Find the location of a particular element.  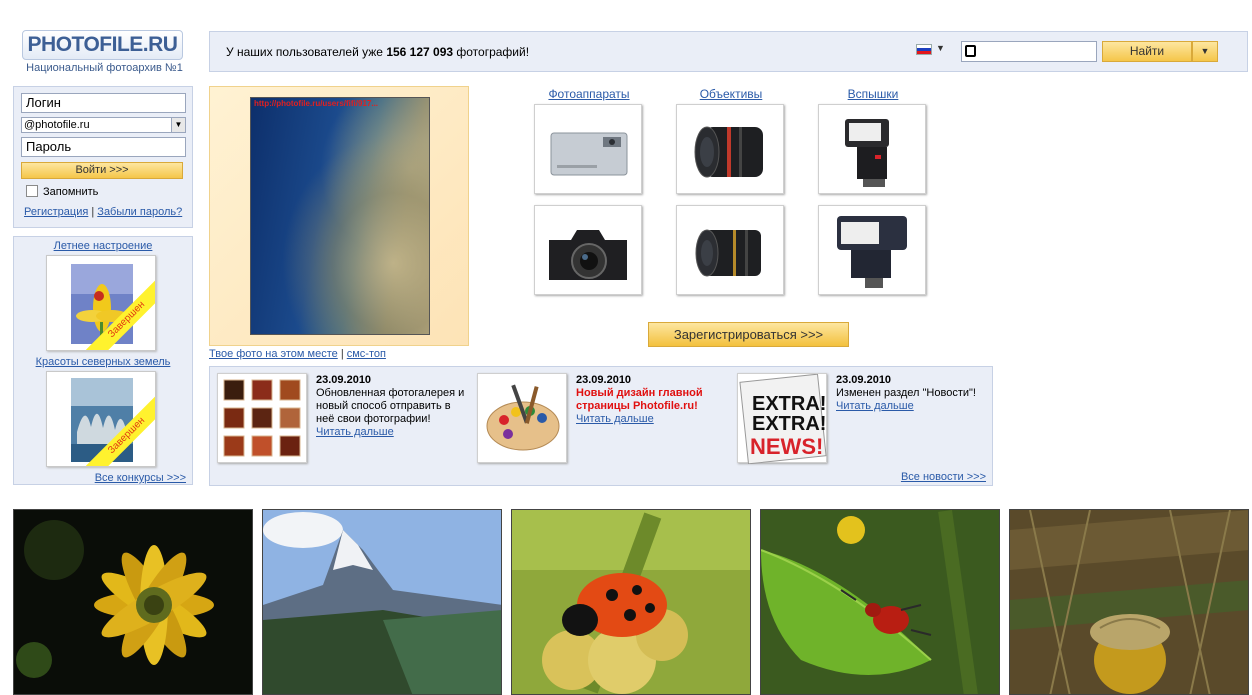

site-logo: PHOTOFILE.RU is located at coordinates (102, 45).